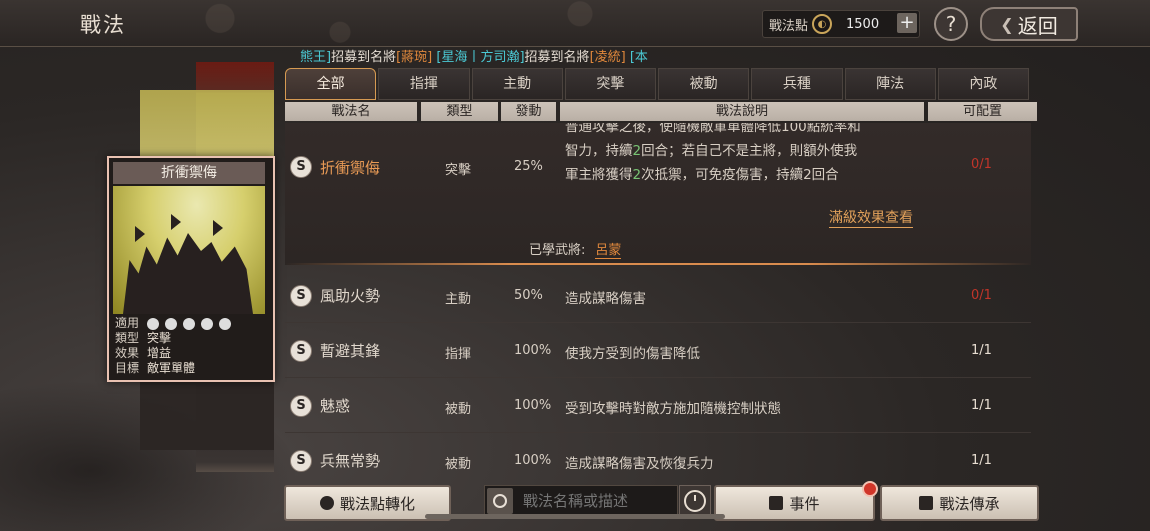 This screenshot has width=1150, height=531. What do you see at coordinates (599, 175) in the screenshot?
I see `desc-text: 軍主將獲得` at bounding box center [599, 175].